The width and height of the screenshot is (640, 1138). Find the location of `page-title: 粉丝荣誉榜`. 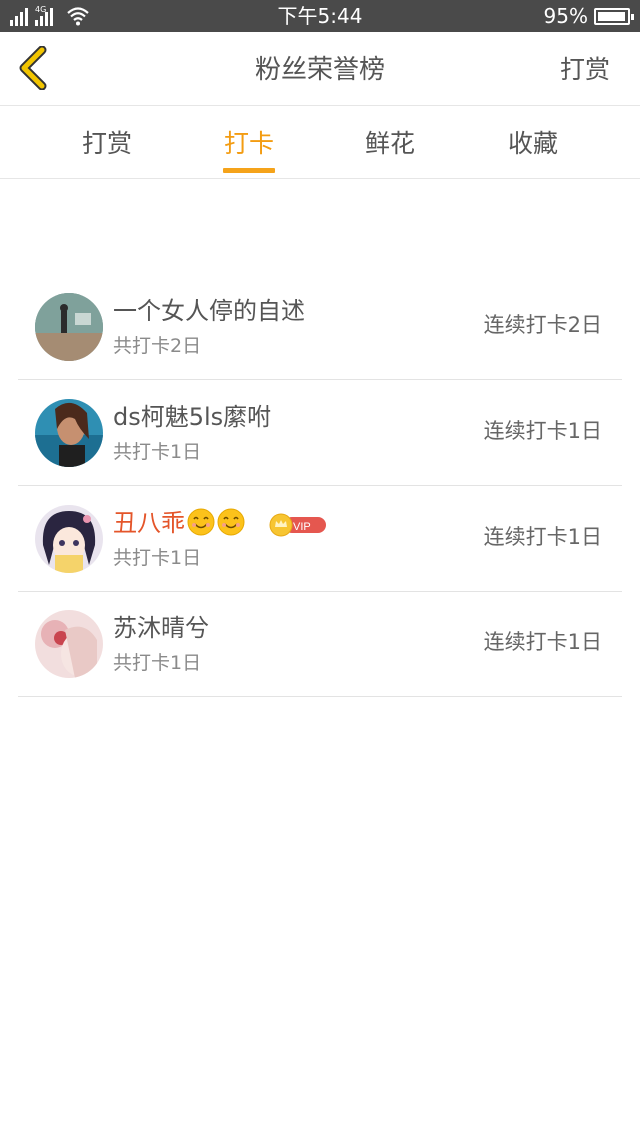

page-title: 粉丝荣誉榜 is located at coordinates (319, 70).